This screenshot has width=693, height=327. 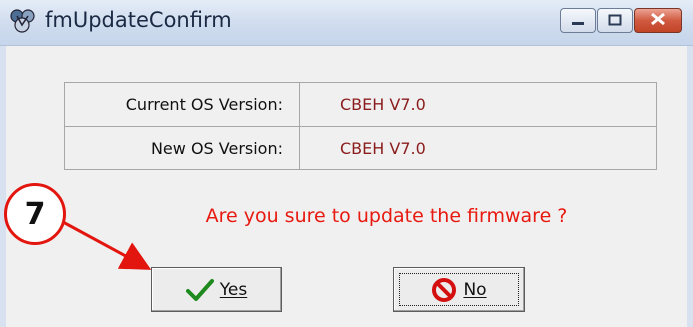 I want to click on maximize-icon, so click(x=615, y=20).